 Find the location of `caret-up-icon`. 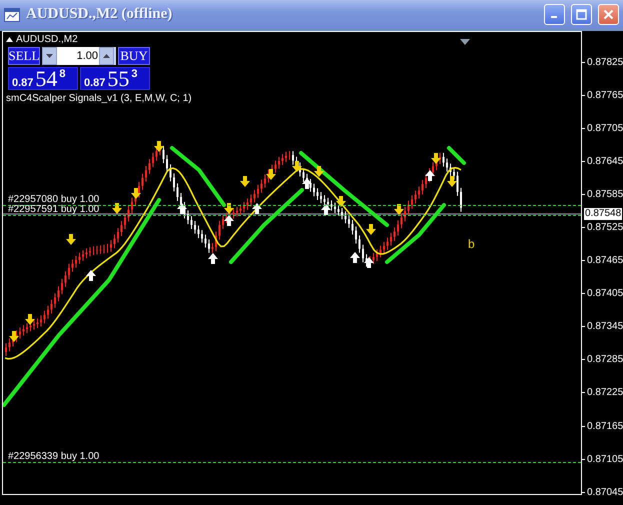

caret-up-icon is located at coordinates (106, 56).